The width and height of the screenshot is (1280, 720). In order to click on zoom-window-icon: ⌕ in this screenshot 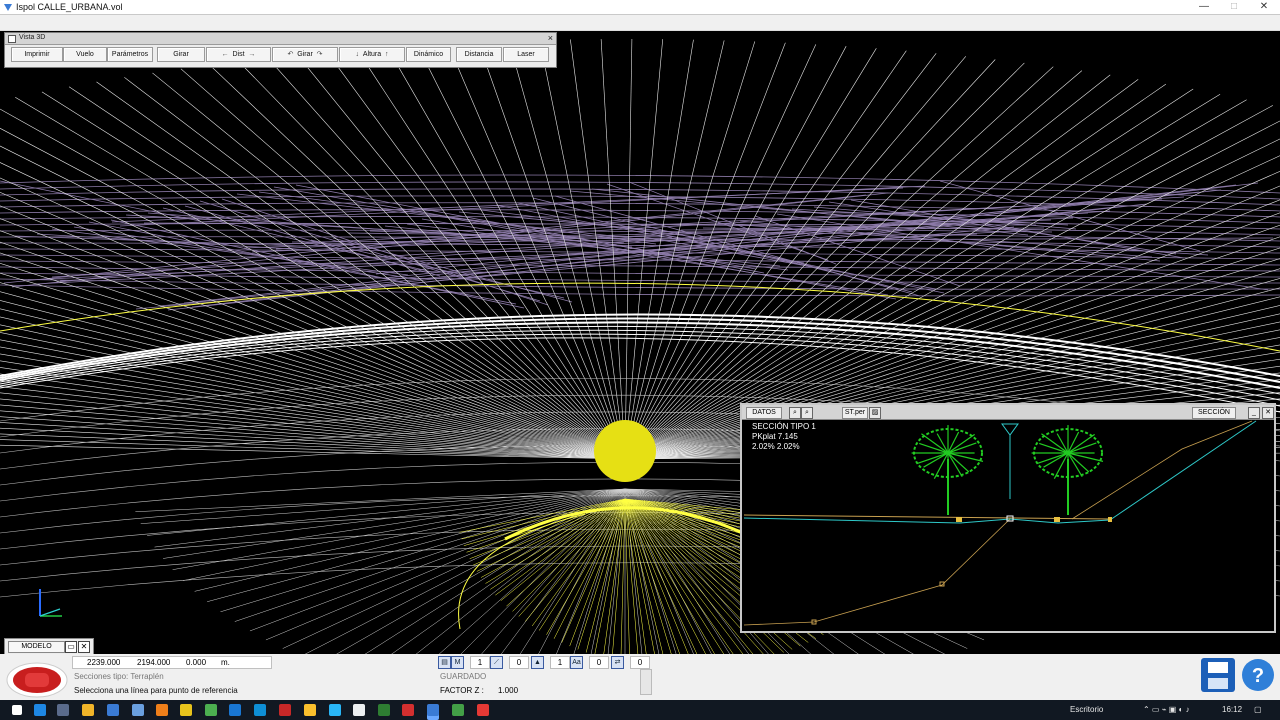, I will do `click(807, 413)`.